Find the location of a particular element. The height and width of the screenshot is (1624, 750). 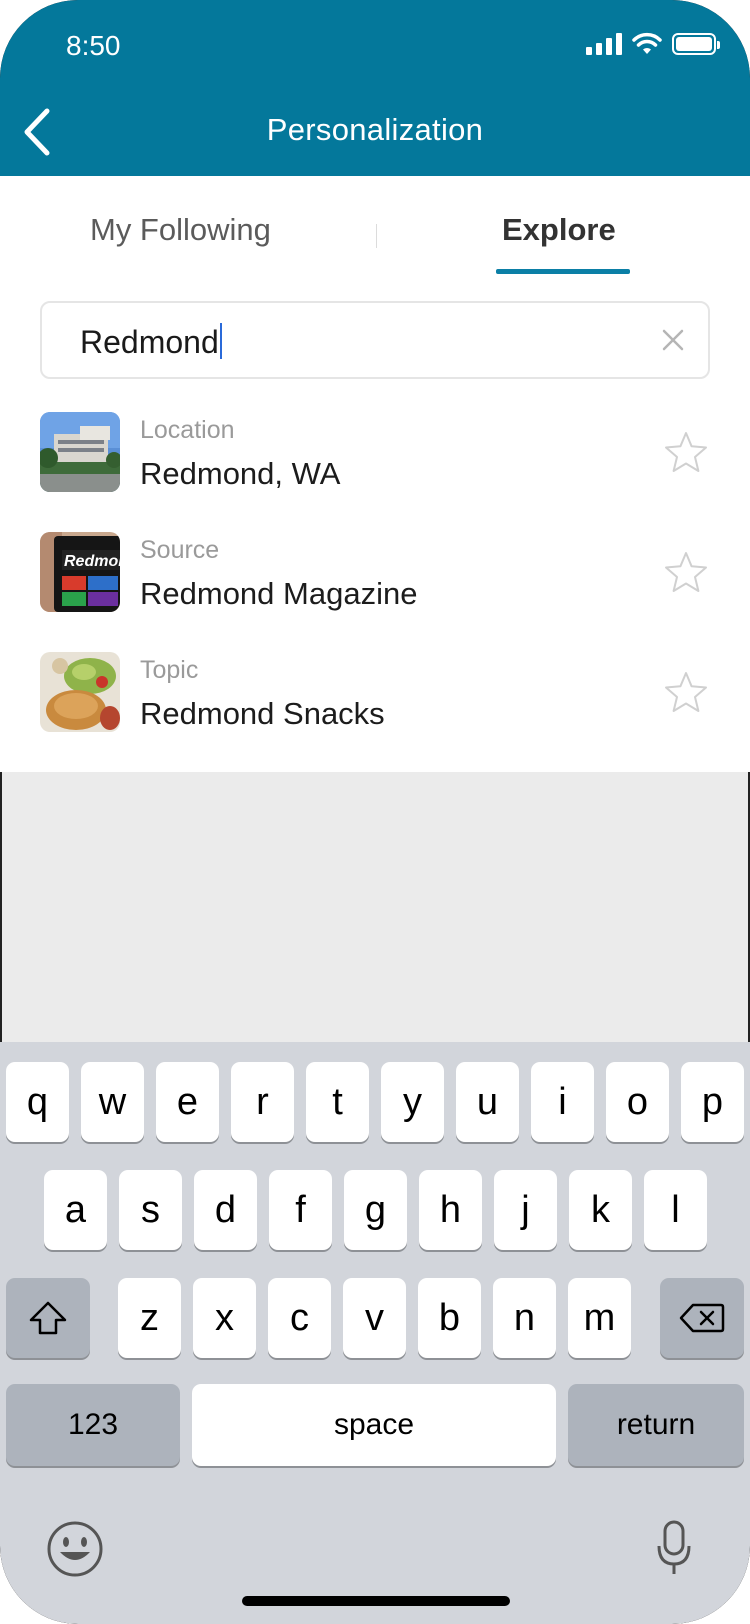

status-icons is located at coordinates (653, 44).